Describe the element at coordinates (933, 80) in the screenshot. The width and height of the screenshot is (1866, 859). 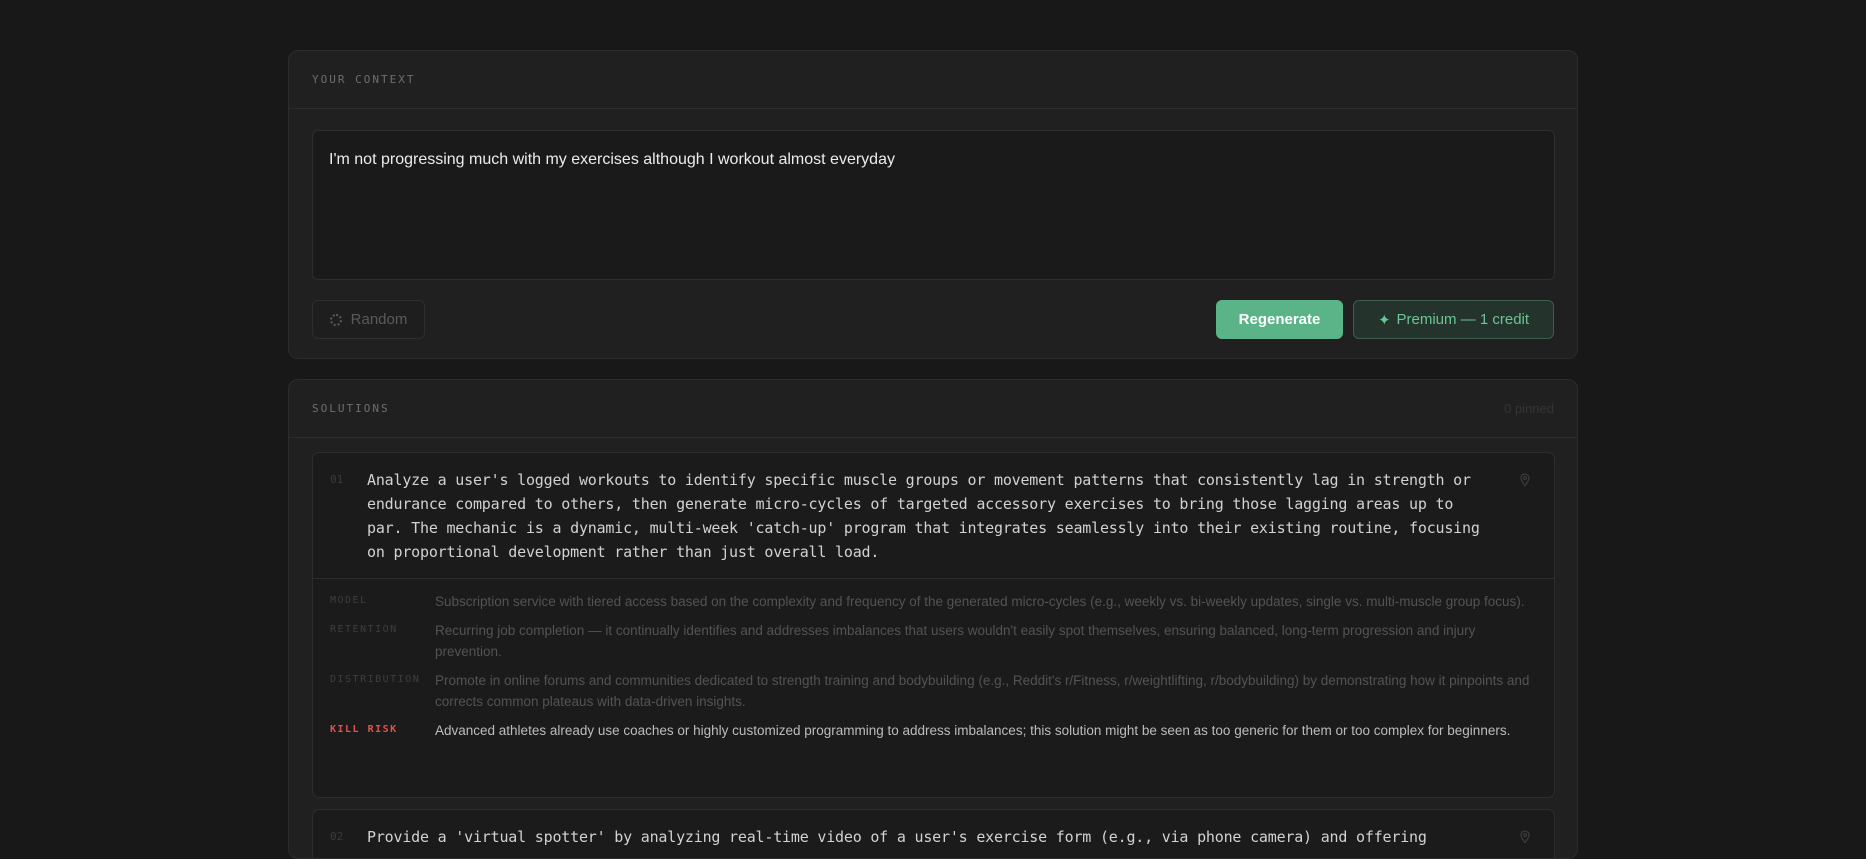
I see `context-header: YOUR CONTEXT` at that location.